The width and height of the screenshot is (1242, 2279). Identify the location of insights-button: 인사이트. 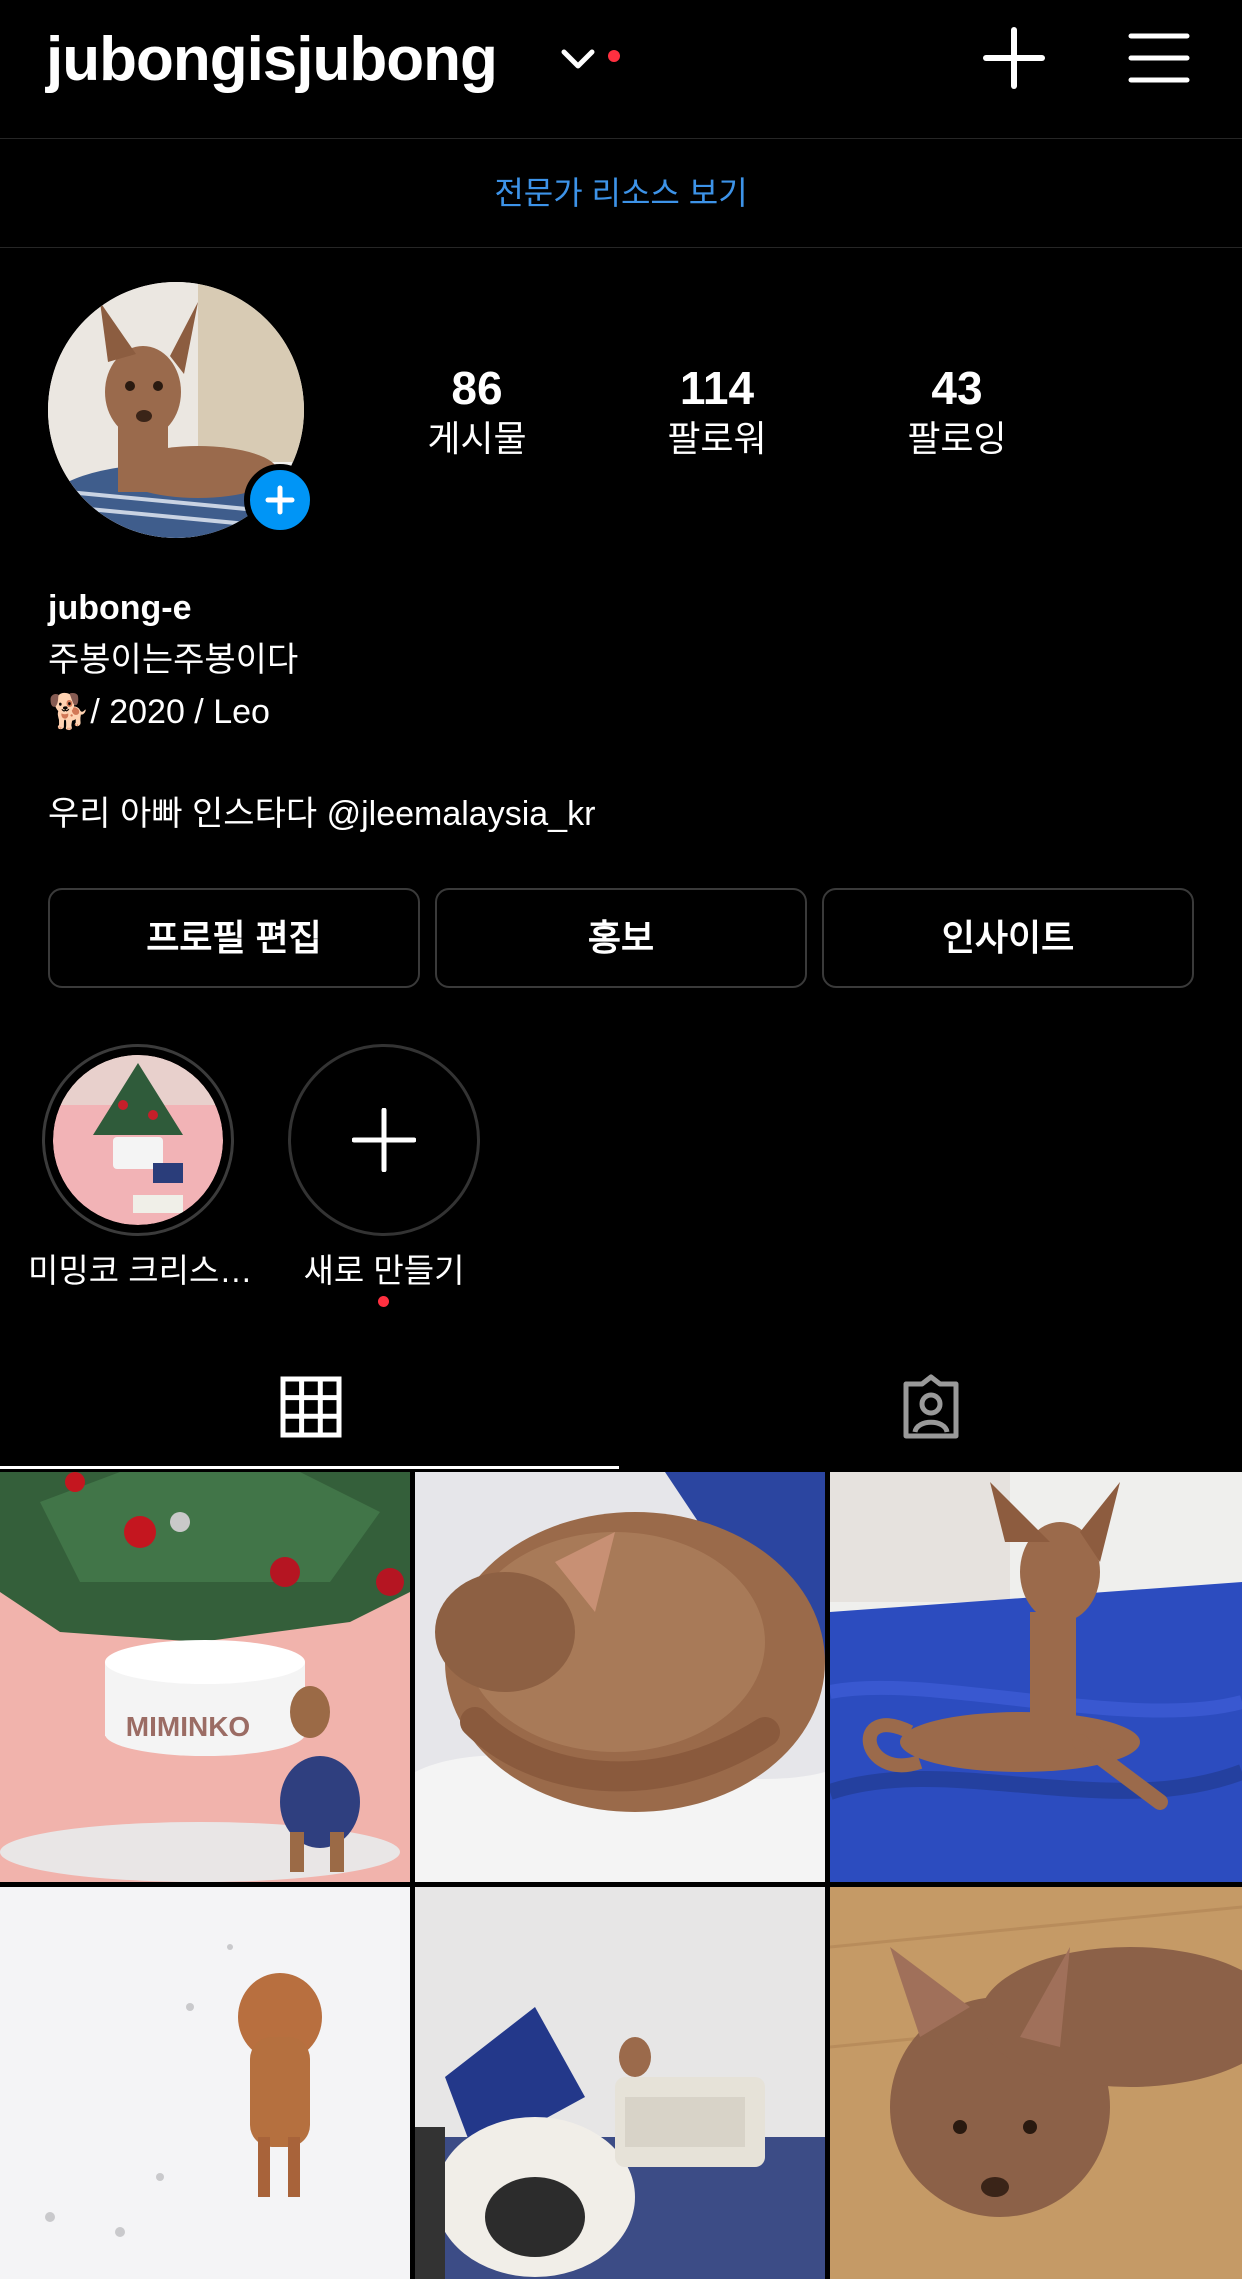
(1008, 938).